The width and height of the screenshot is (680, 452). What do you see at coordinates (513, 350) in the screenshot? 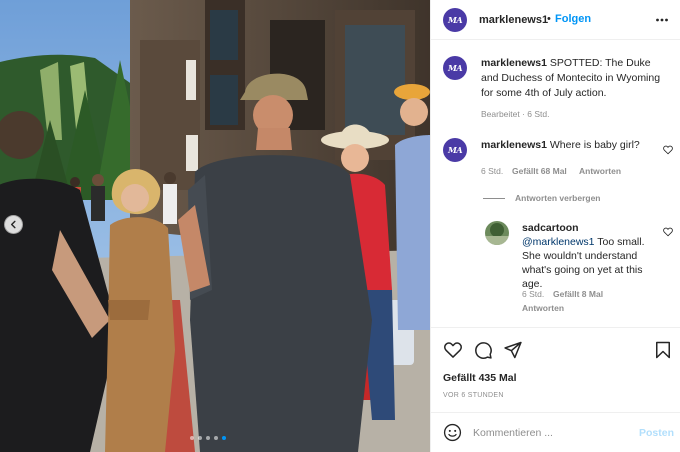
I see `send-icon` at bounding box center [513, 350].